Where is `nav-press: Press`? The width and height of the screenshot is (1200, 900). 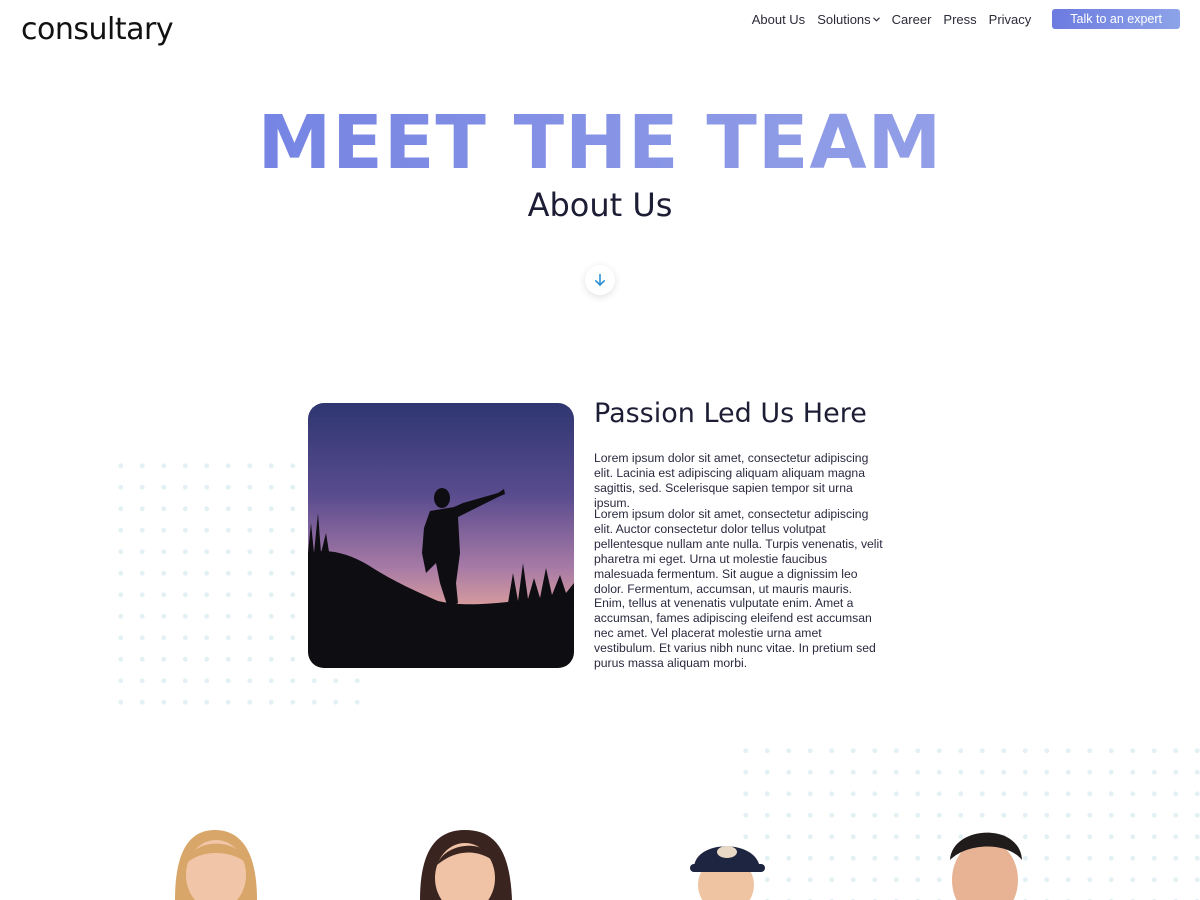 nav-press: Press is located at coordinates (959, 19).